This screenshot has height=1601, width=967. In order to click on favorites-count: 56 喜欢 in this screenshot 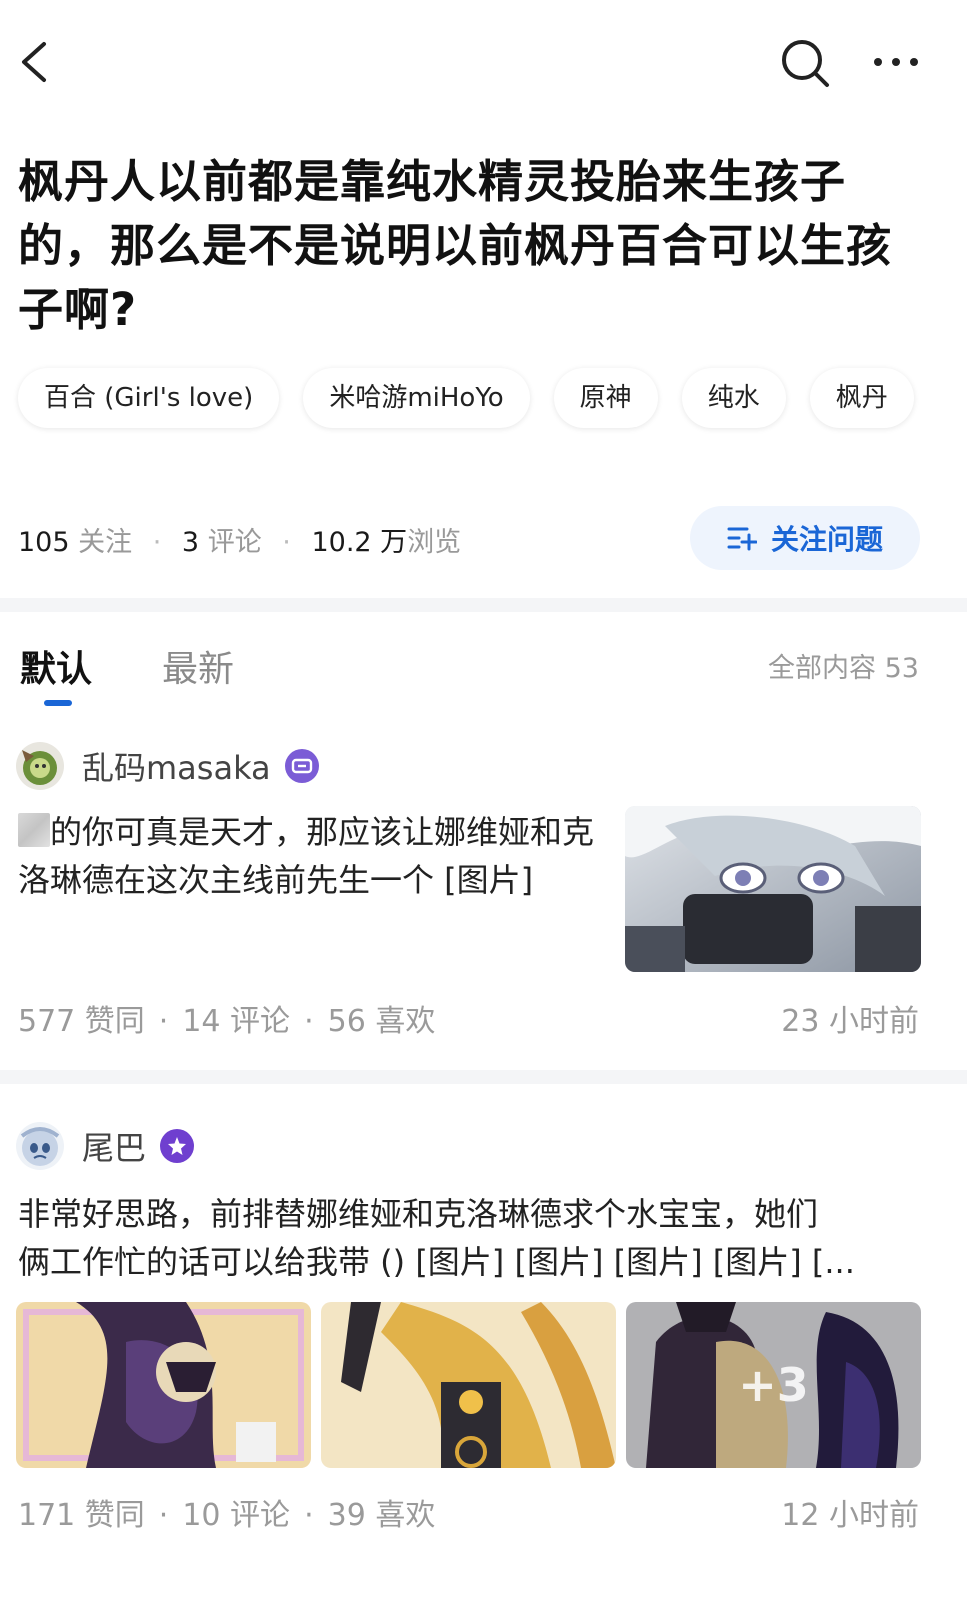, I will do `click(382, 1021)`.